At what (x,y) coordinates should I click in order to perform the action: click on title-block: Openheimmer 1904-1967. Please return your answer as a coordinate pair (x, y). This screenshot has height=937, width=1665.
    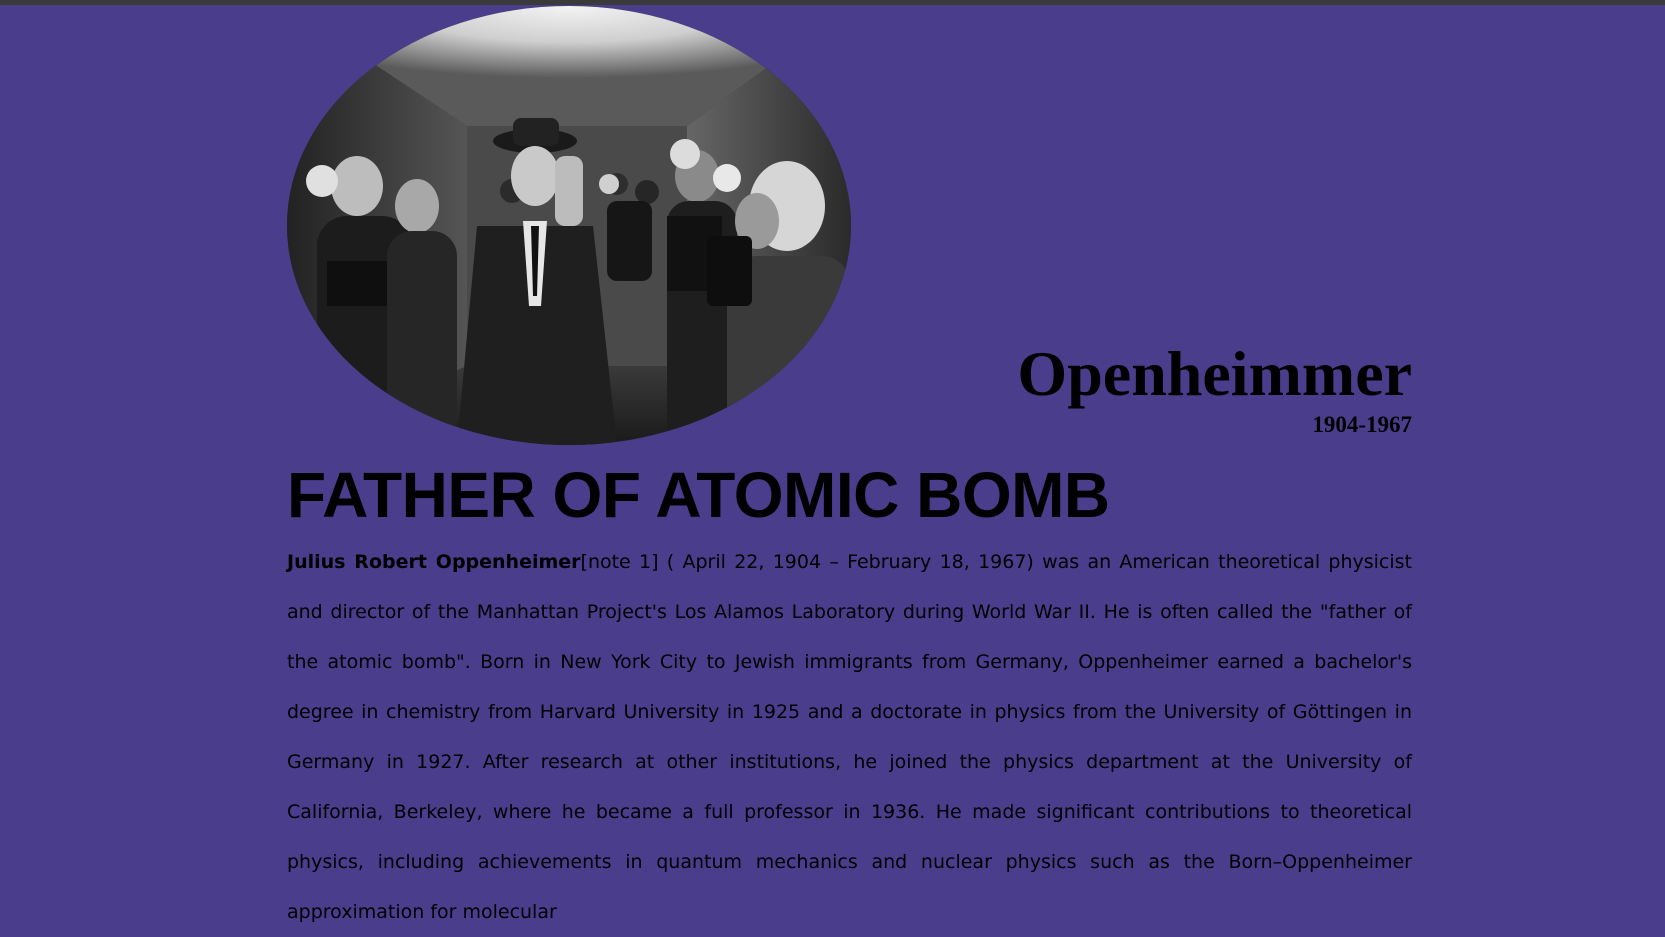
    Looking at the image, I should click on (1214, 390).